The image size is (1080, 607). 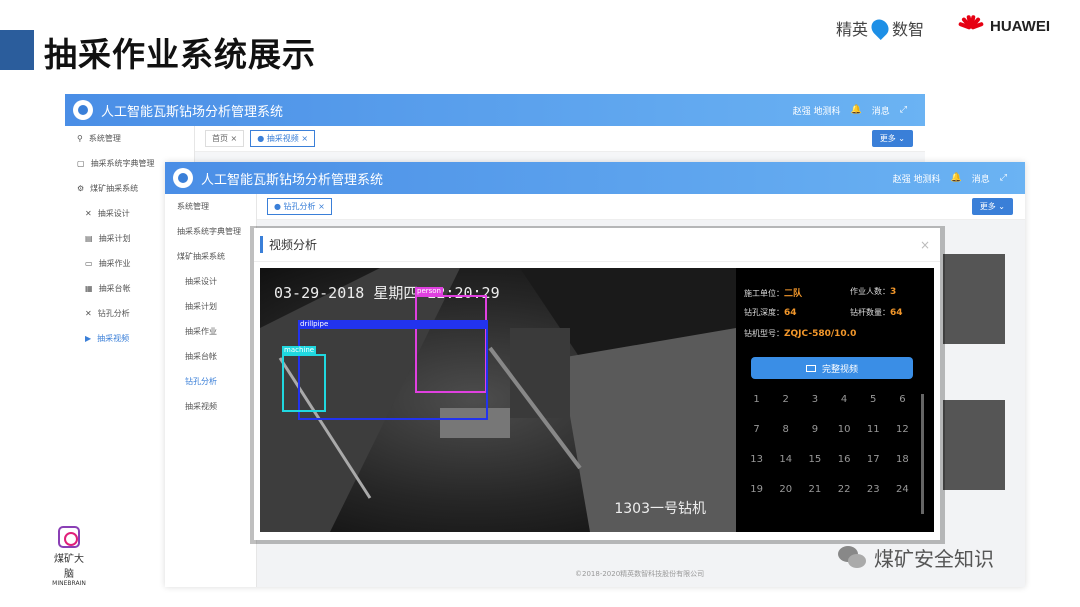 What do you see at coordinates (69, 537) in the screenshot?
I see `minebrain-icon` at bounding box center [69, 537].